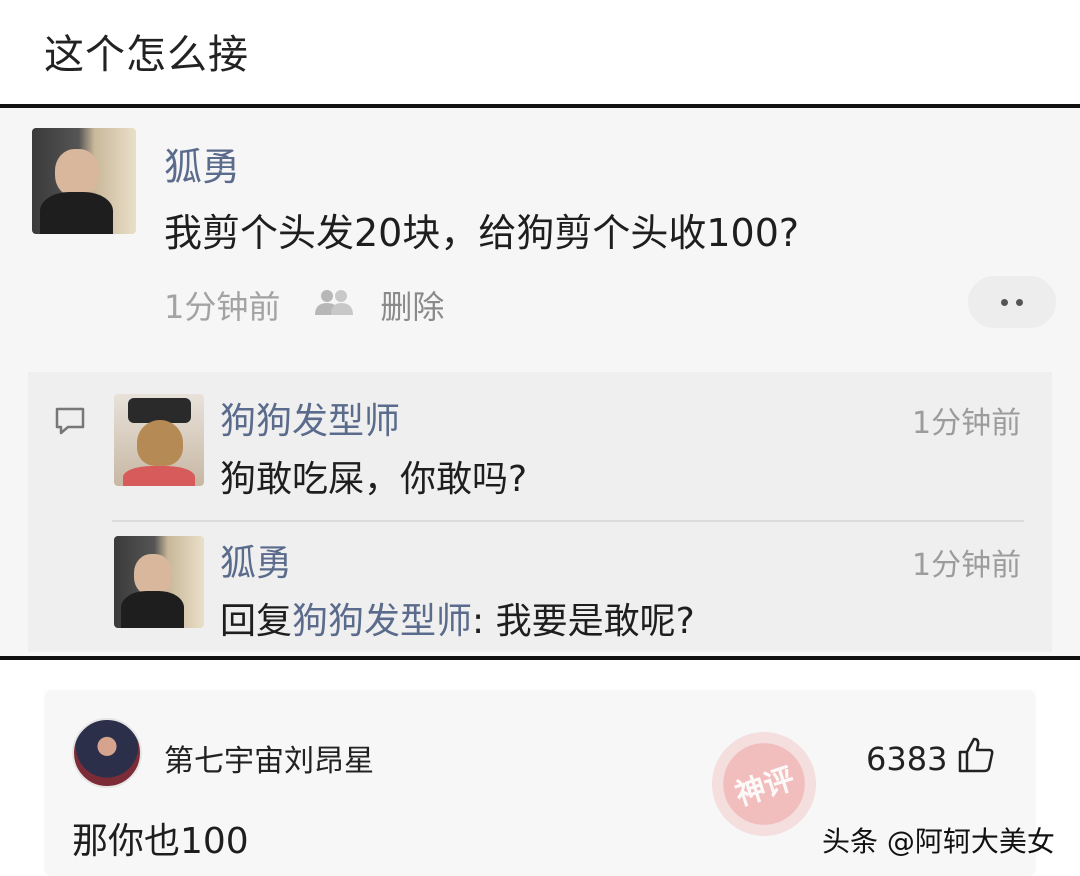  I want to click on commenter-name: 第七宇宙刘昂星, so click(269, 758).